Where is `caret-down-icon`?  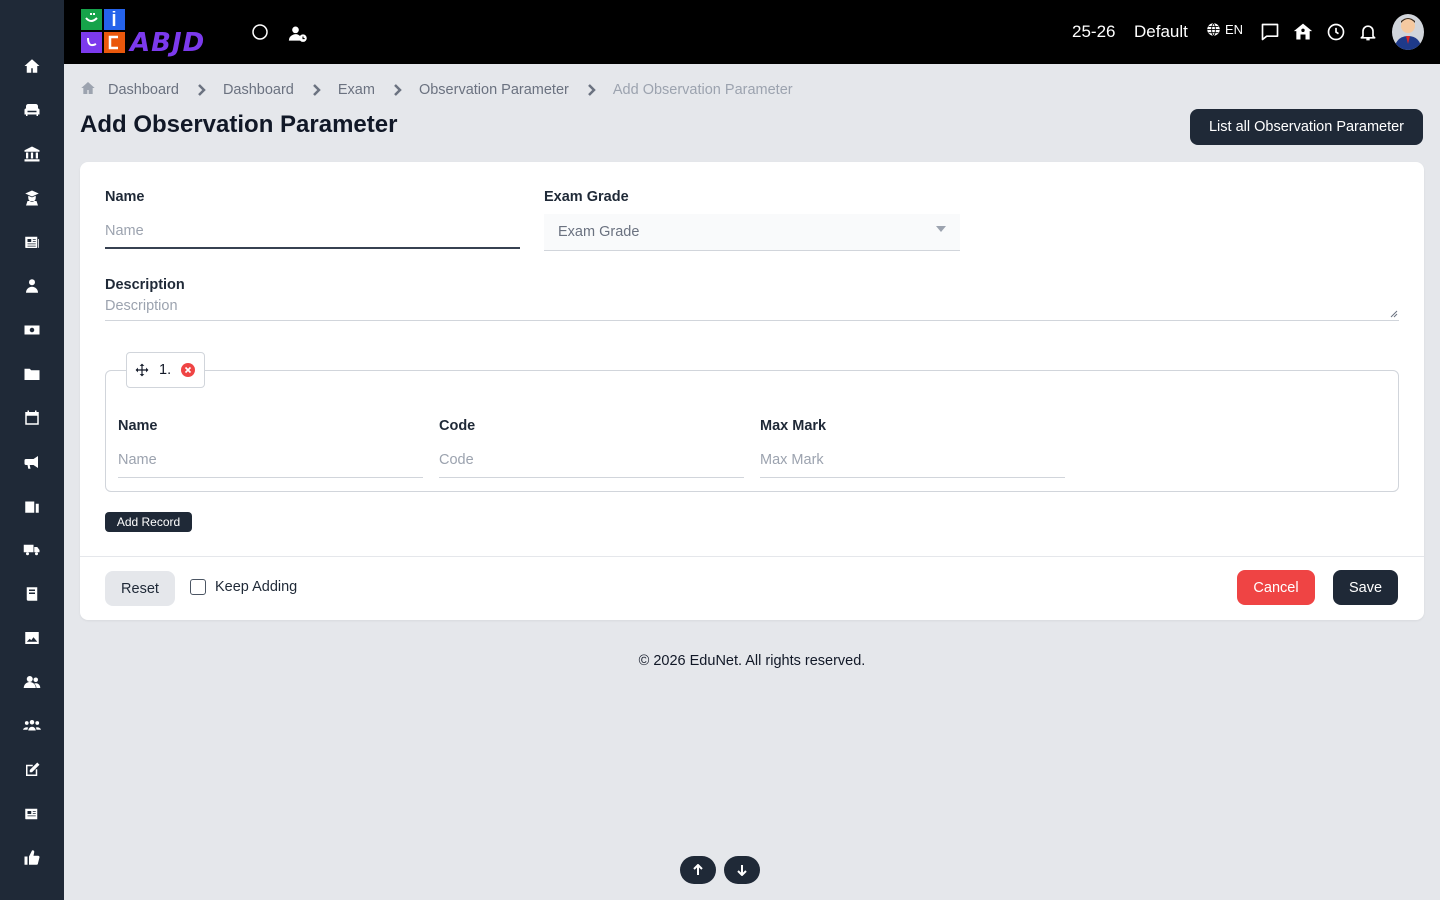 caret-down-icon is located at coordinates (941, 229).